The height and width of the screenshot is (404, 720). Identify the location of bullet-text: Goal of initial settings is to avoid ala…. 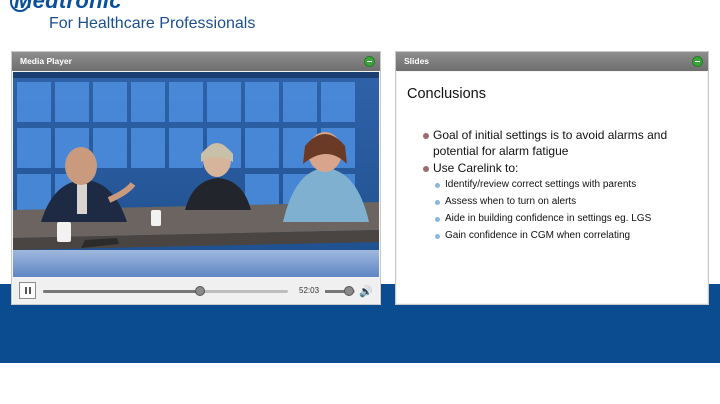
(550, 143).